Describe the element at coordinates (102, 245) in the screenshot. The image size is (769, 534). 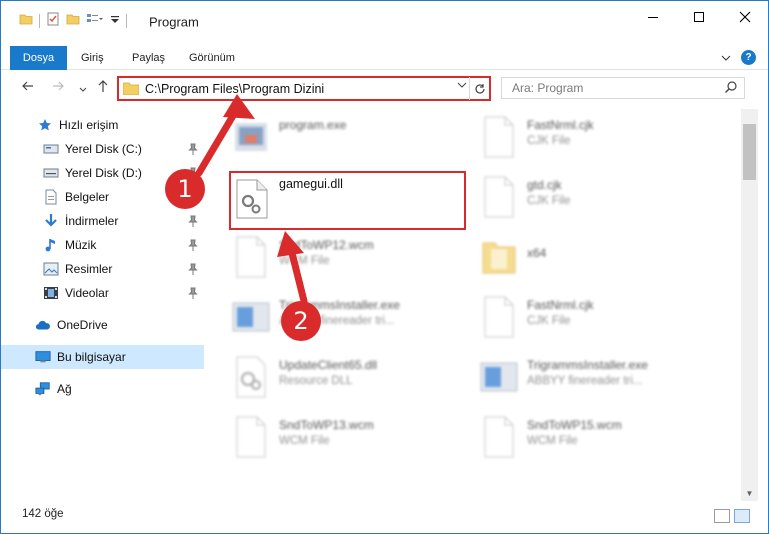
I see `sidebar-item-music: Müzik` at that location.